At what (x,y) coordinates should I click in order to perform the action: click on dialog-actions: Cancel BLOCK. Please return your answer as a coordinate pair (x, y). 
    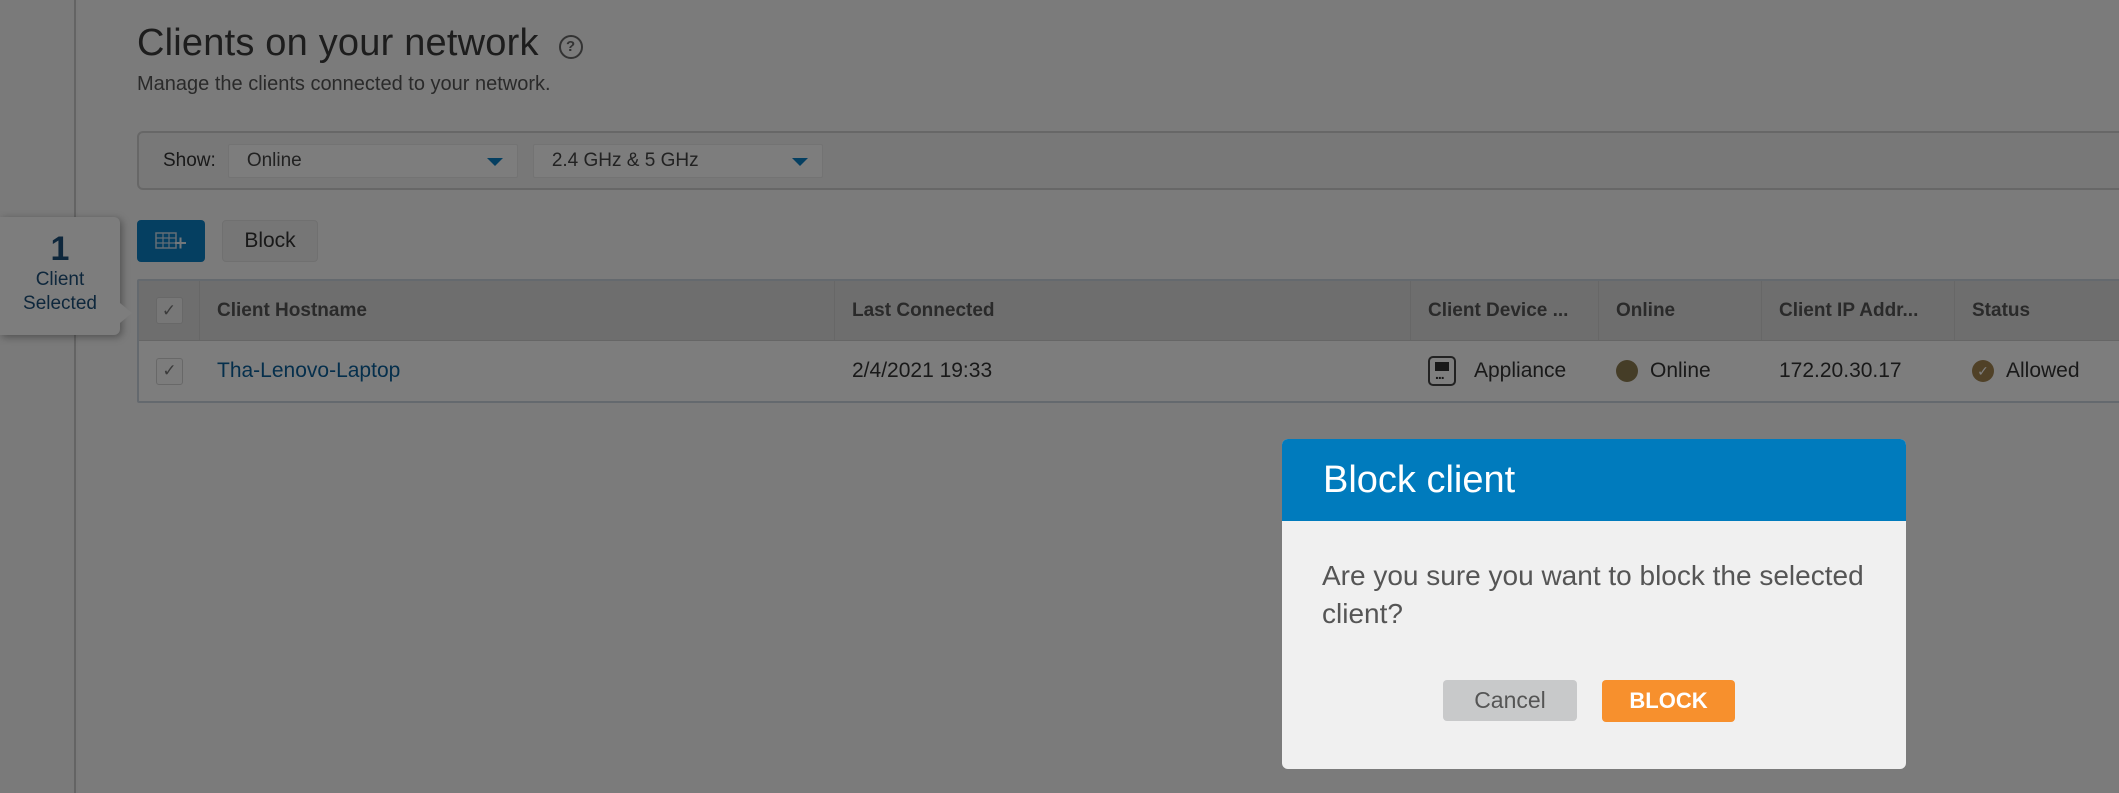
    Looking at the image, I should click on (1594, 701).